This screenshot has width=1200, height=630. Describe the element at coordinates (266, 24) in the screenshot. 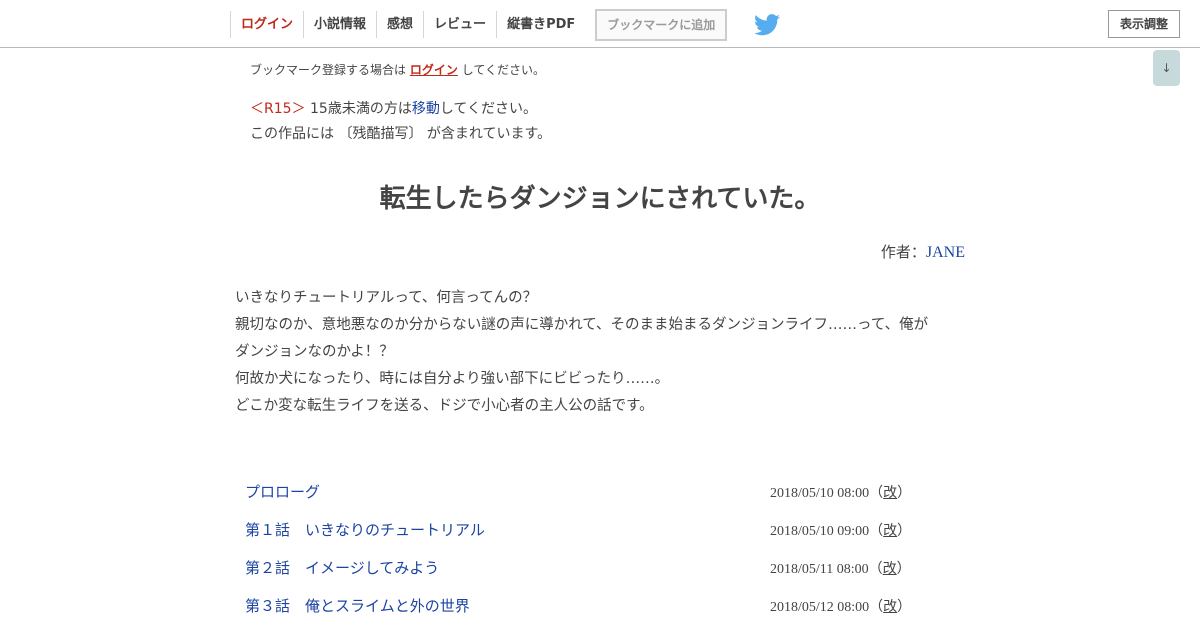

I see `nav-login: ログイン` at that location.